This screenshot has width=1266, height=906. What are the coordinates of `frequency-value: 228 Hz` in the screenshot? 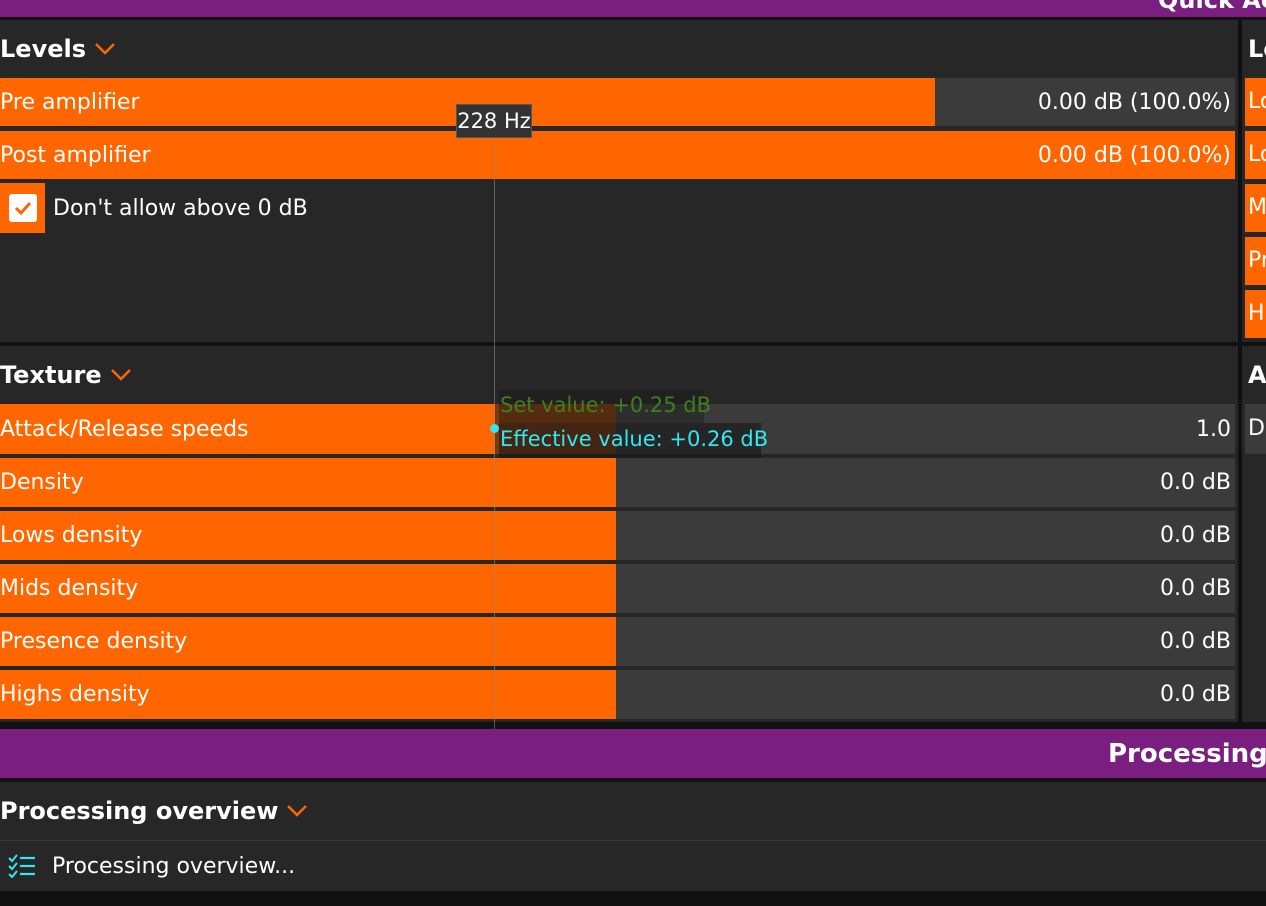 It's located at (494, 121).